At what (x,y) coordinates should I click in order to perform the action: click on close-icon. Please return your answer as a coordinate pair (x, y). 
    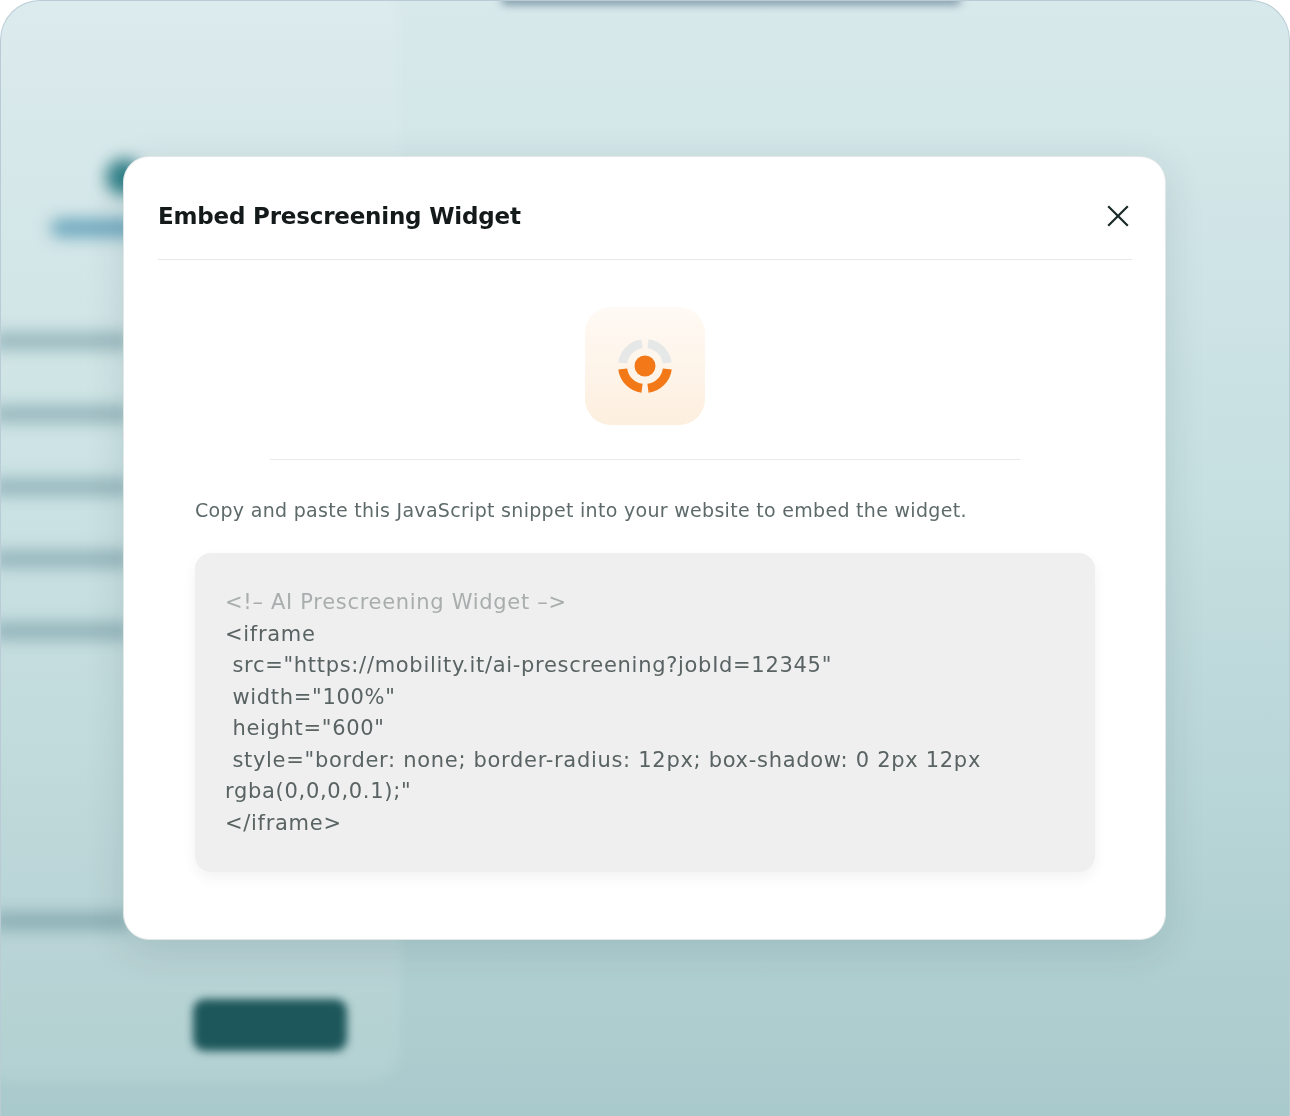
    Looking at the image, I should click on (1118, 216).